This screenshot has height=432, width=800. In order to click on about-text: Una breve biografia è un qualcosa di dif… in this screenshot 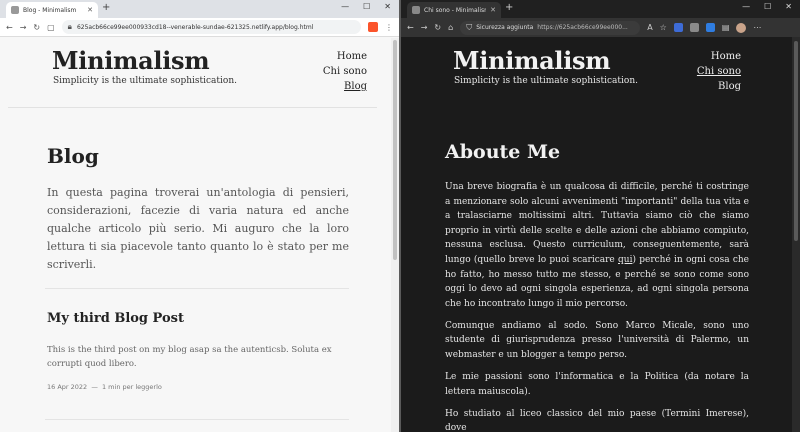, I will do `click(597, 223)`.